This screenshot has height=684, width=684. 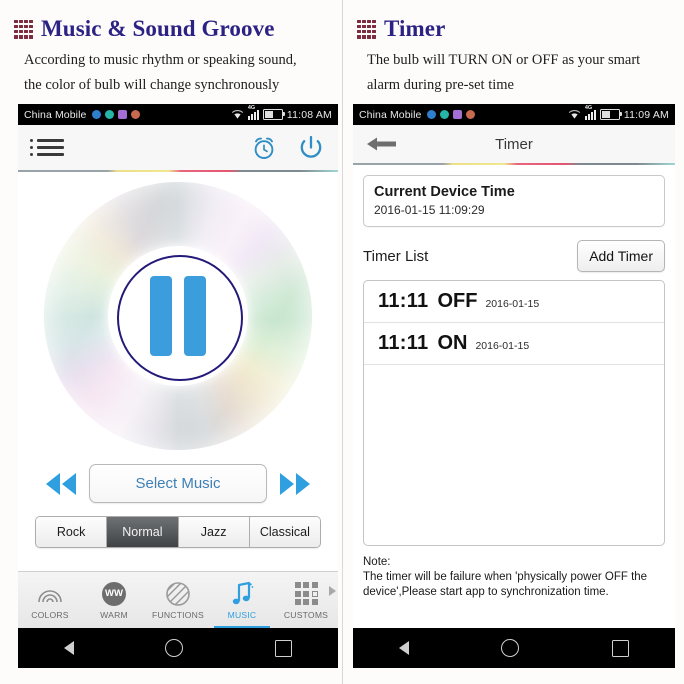 I want to click on timer-topbar: Timer, so click(x=514, y=144).